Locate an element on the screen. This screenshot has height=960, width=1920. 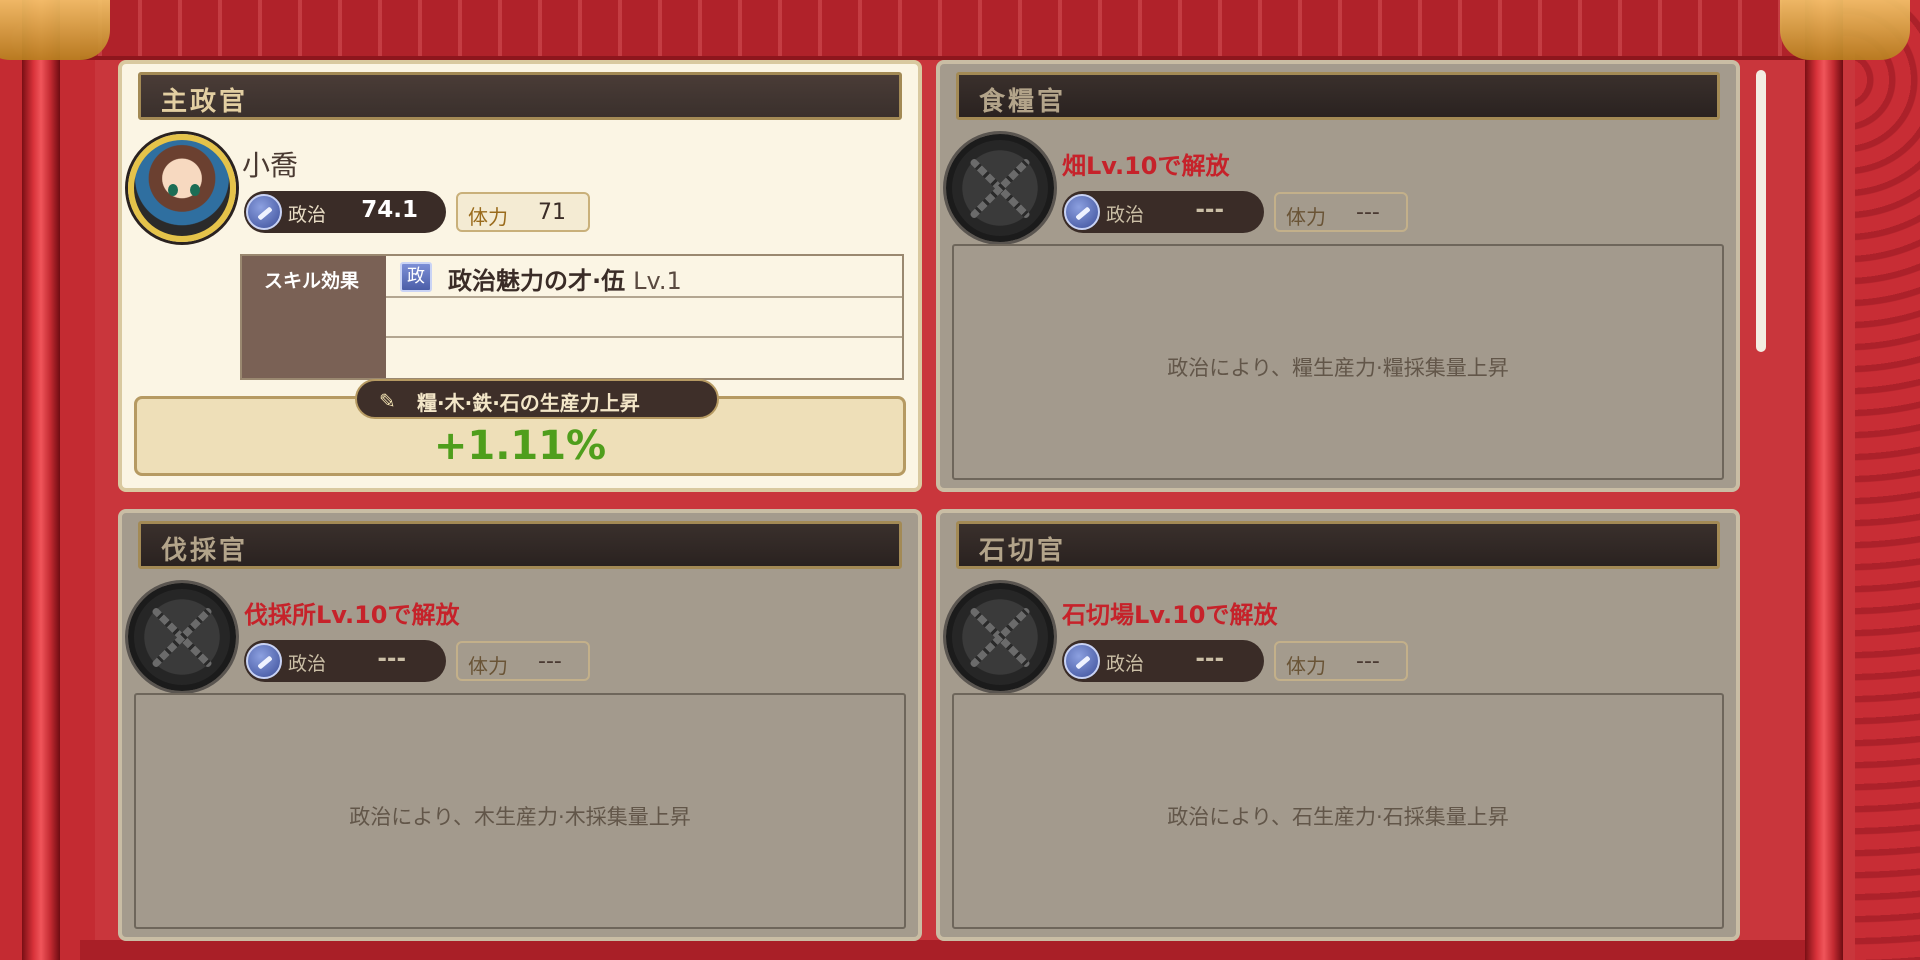
effect-description: 政治により、木生産力·木採集量上昇 is located at coordinates (520, 817).